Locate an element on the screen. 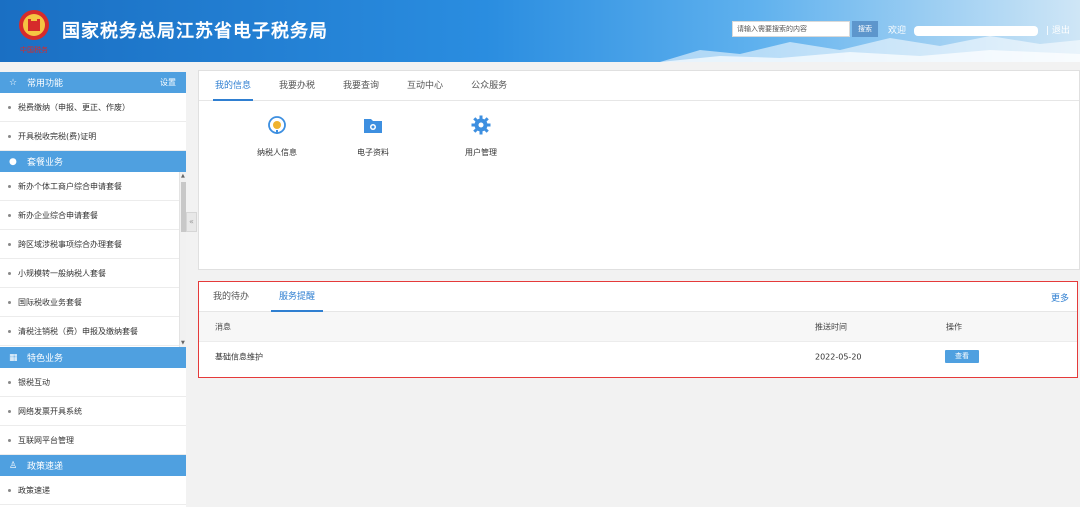 This screenshot has height=507, width=1080. scroll-up-icon: ▲ is located at coordinates (183, 176).